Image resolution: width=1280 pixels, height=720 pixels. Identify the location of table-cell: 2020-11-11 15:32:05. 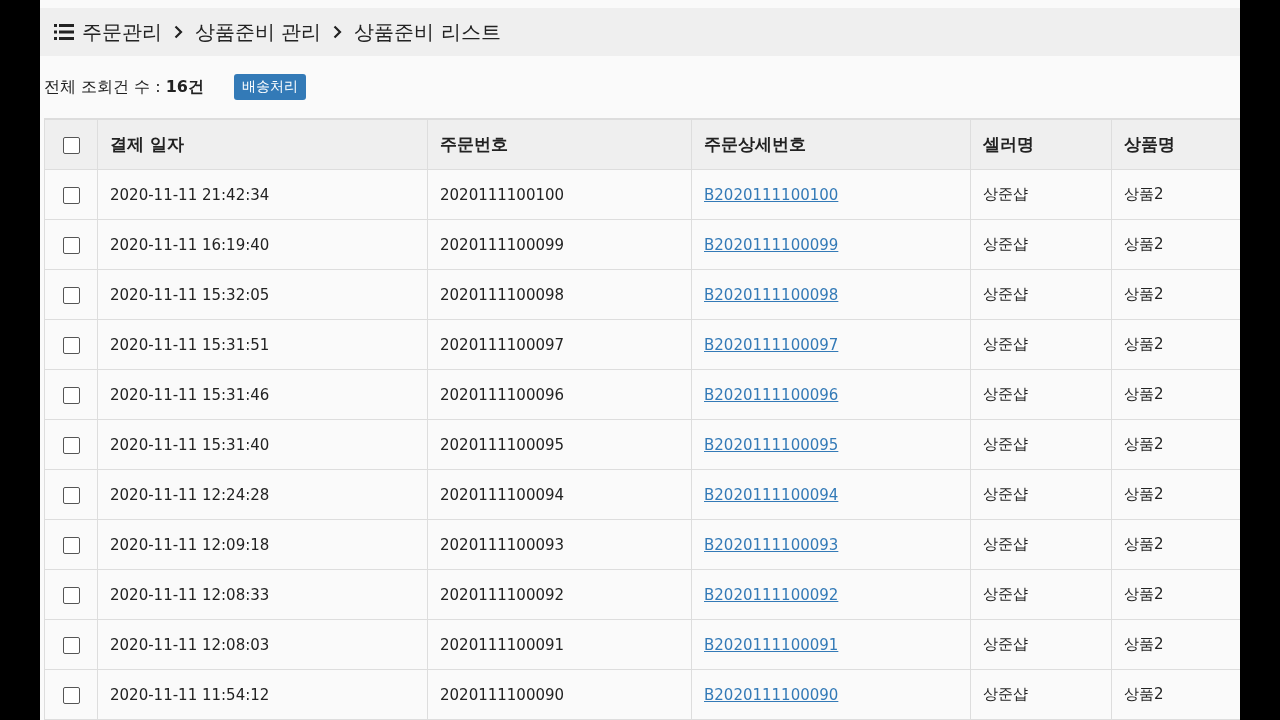
(262, 294).